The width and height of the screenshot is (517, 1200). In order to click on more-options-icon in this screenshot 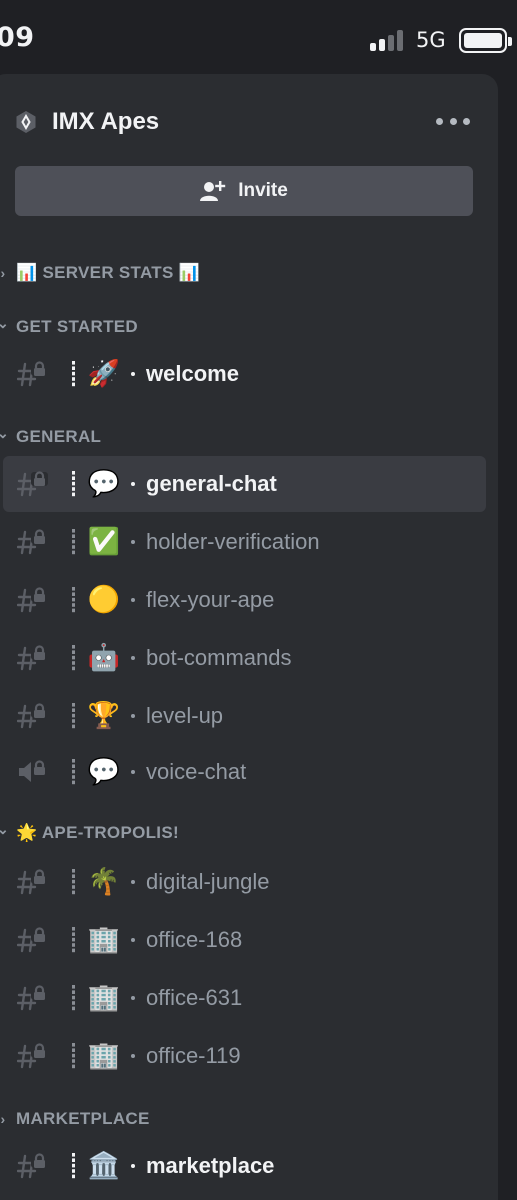, I will do `click(453, 121)`.